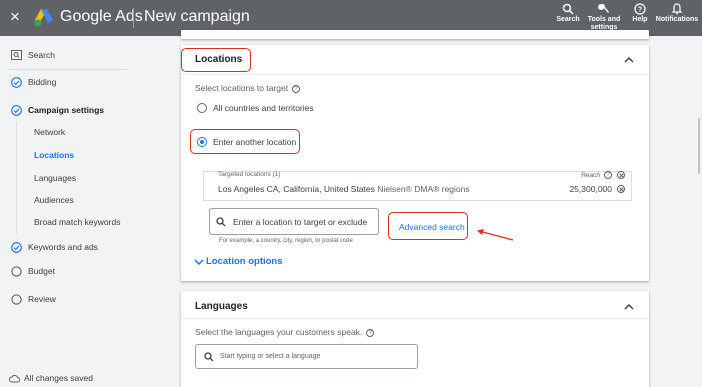  I want to click on save-status-label: All changes saved, so click(58, 378).